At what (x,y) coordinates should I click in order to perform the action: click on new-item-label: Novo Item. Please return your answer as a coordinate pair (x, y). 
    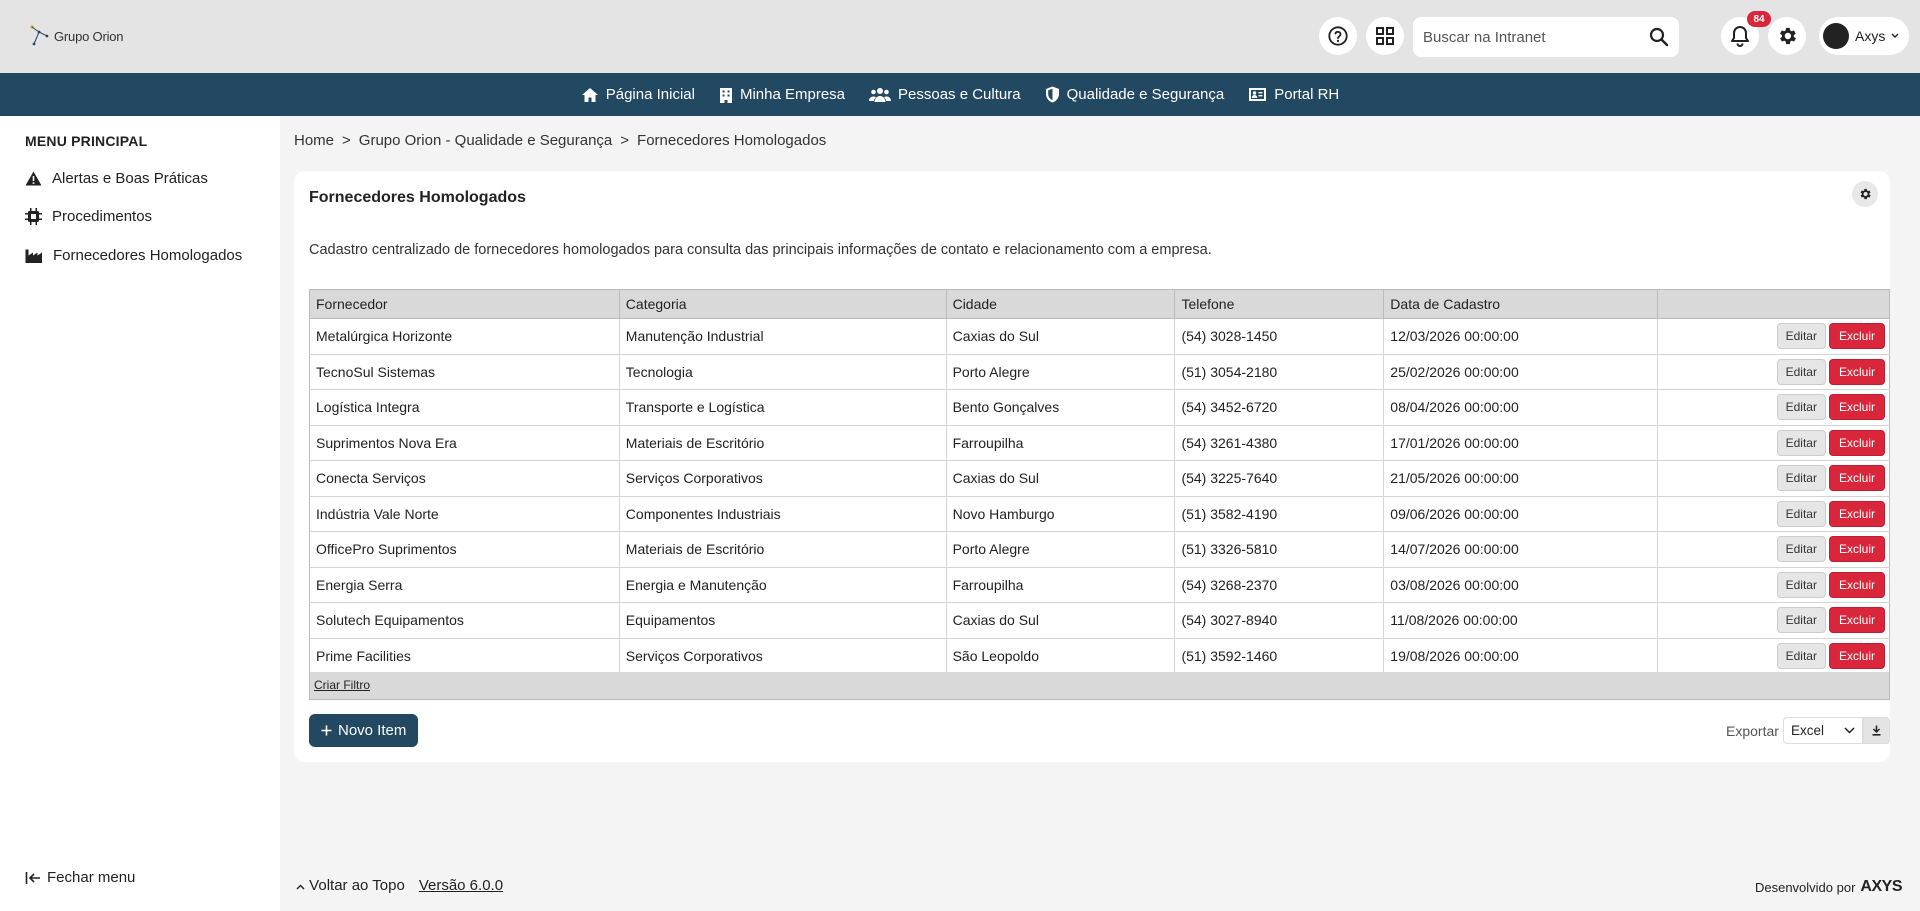
    Looking at the image, I should click on (372, 730).